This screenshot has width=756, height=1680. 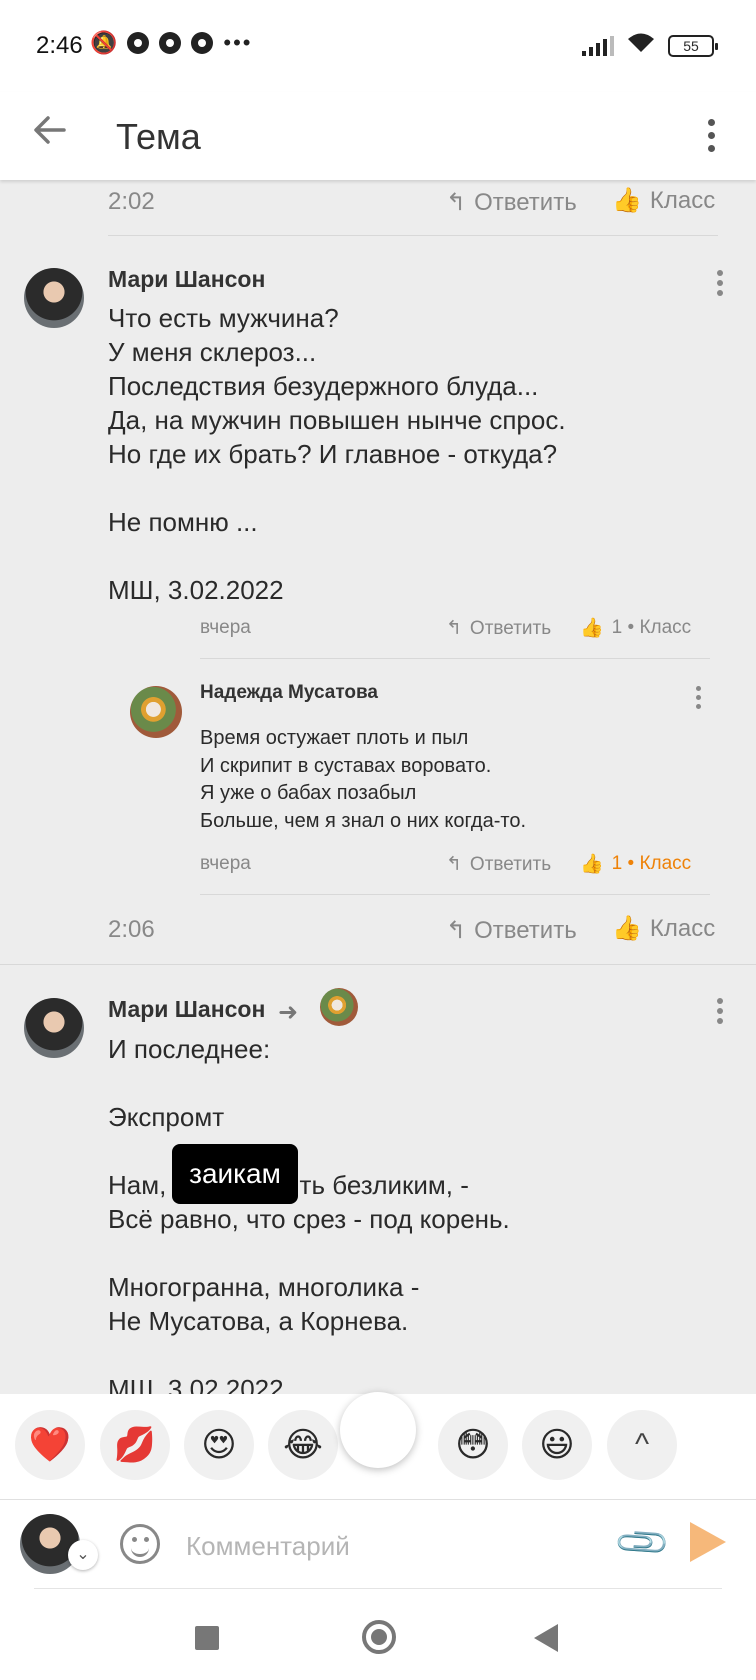 What do you see at coordinates (642, 1542) in the screenshot?
I see `attach-icon: 📎` at bounding box center [642, 1542].